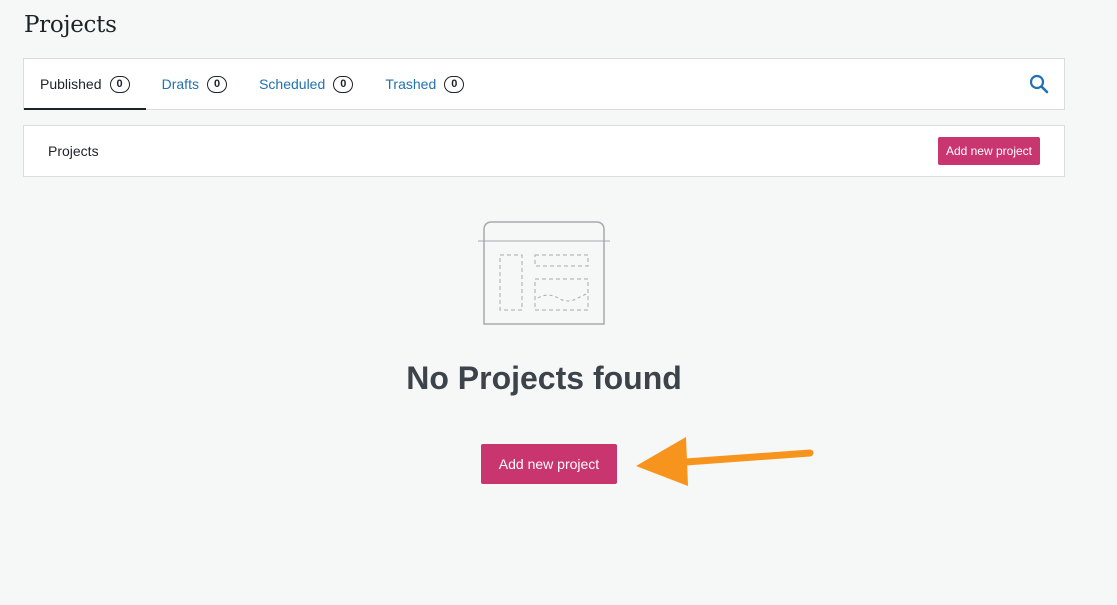 Image resolution: width=1117 pixels, height=605 pixels. I want to click on tab-label: Drafts, so click(180, 84).